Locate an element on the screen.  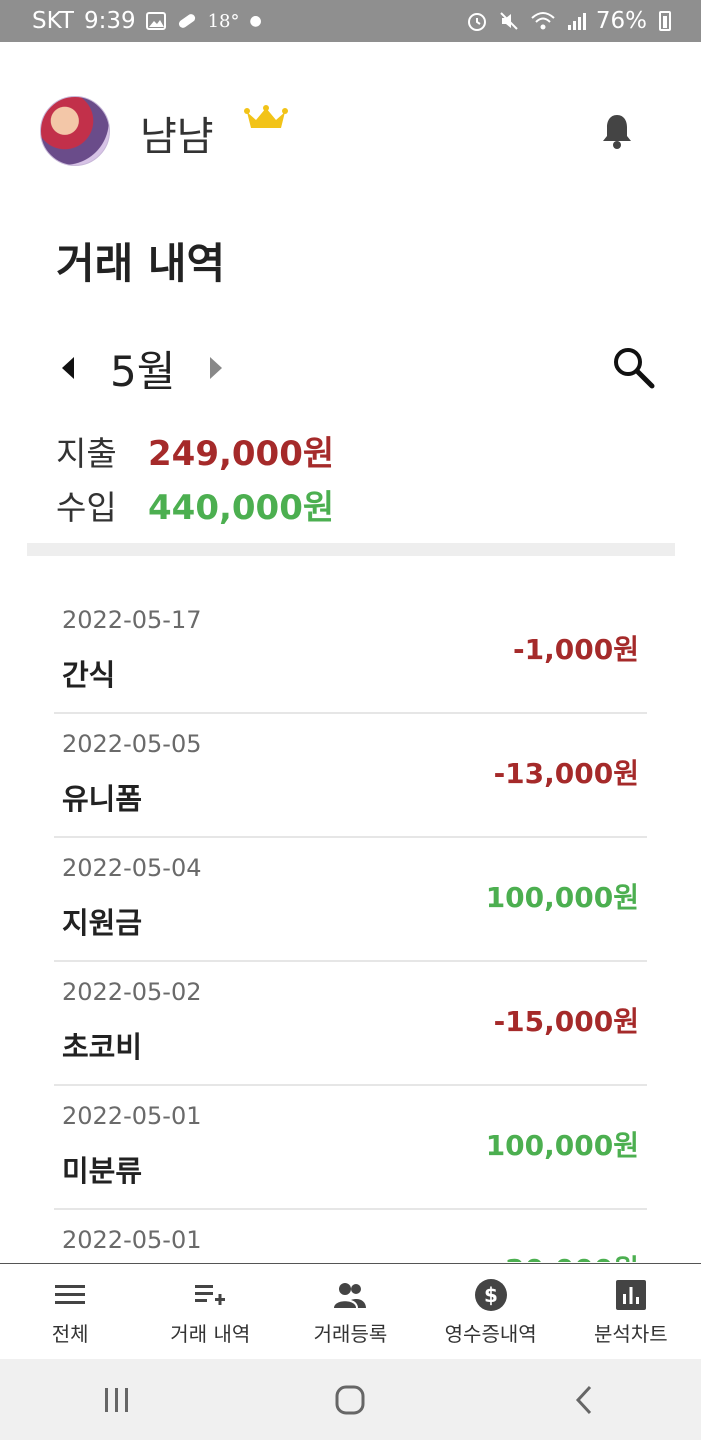
income-label: 수입 is located at coordinates (86, 507).